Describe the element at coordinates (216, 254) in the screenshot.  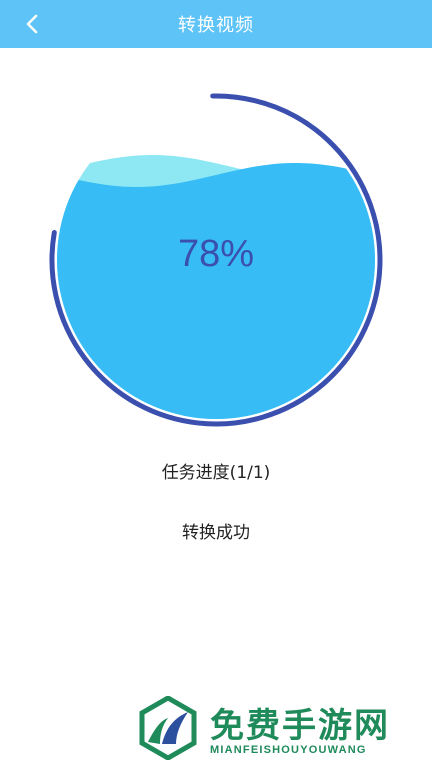
I see `progress-percent: 78%` at that location.